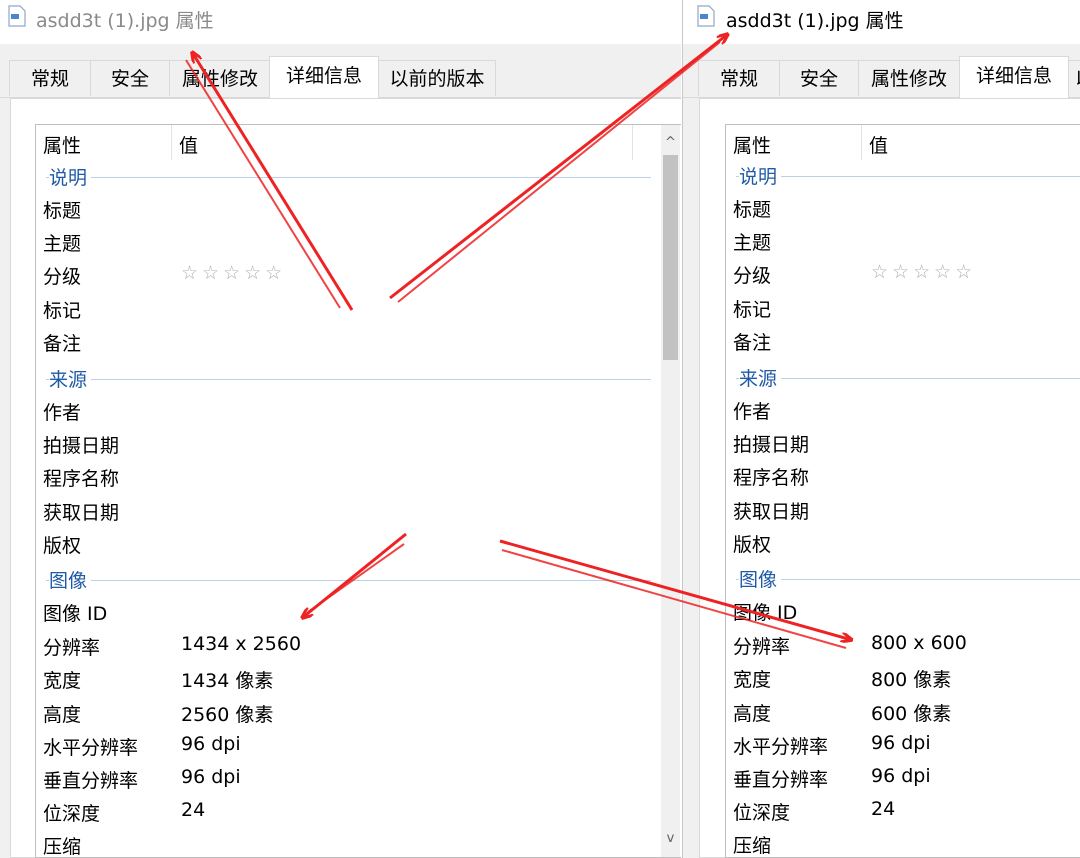 Image resolution: width=1080 pixels, height=858 pixels. I want to click on file-image-icon, so click(17, 16).